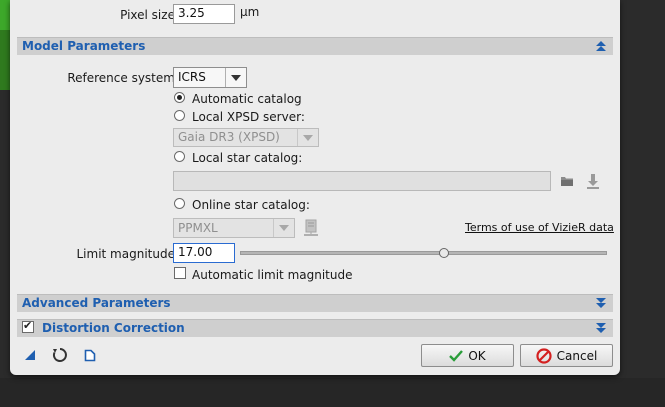  Describe the element at coordinates (247, 158) in the screenshot. I see `local-star-catalog-label: Local star catalog:` at that location.